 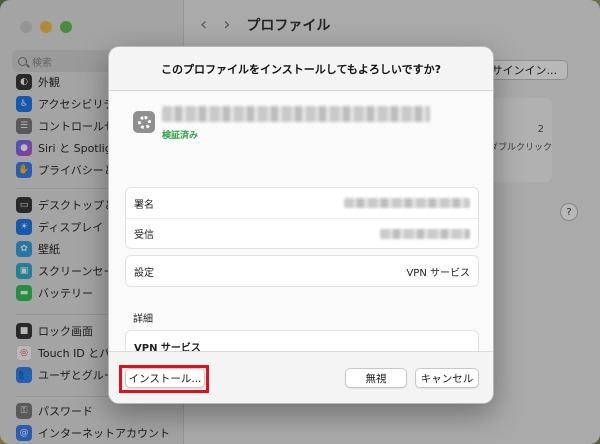 I want to click on redacted-signer, so click(x=407, y=203).